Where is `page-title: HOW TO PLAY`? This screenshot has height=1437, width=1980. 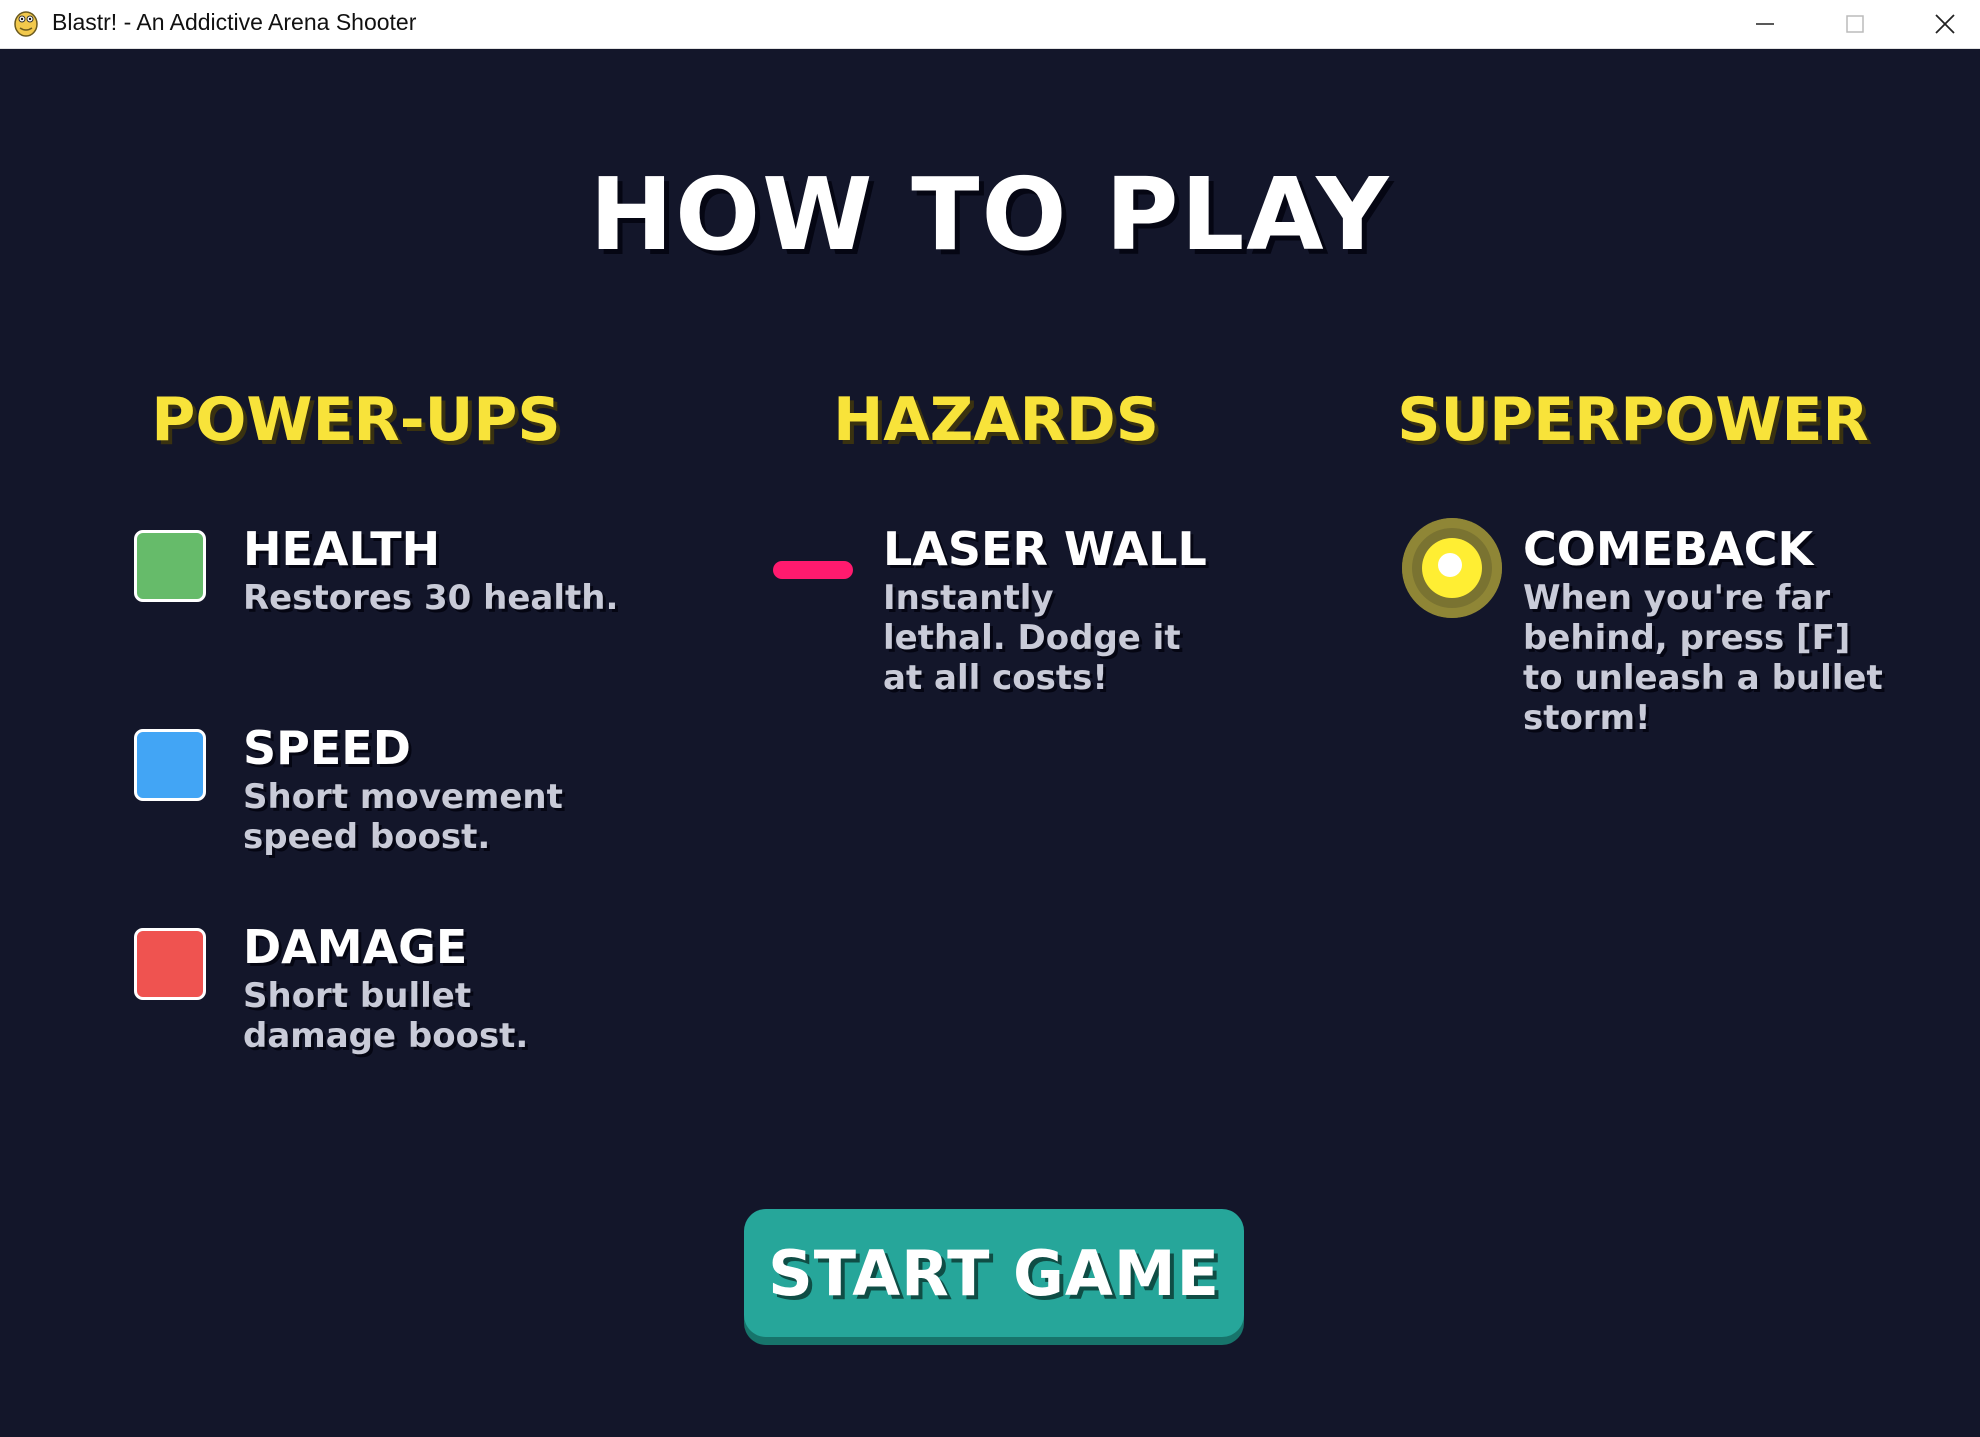 page-title: HOW TO PLAY is located at coordinates (990, 214).